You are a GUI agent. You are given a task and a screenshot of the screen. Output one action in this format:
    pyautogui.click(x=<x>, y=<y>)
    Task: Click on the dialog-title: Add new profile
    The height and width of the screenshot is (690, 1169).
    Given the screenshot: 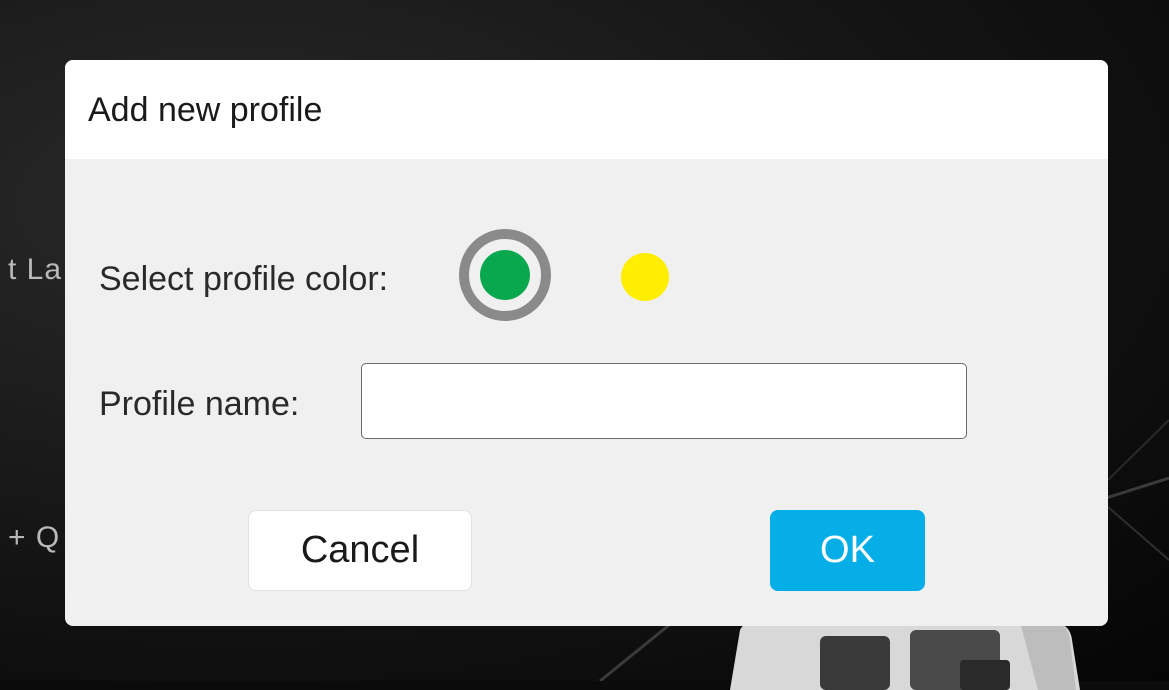 What is the action you would take?
    pyautogui.click(x=205, y=110)
    